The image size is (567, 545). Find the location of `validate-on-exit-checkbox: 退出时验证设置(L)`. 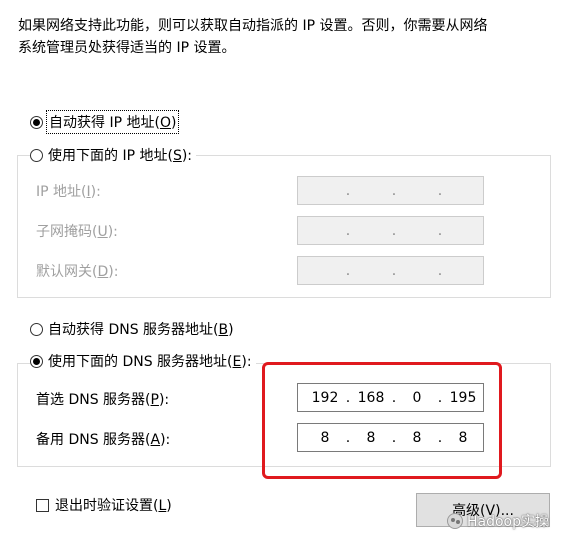

validate-on-exit-checkbox: 退出时验证设置(L) is located at coordinates (106, 505).